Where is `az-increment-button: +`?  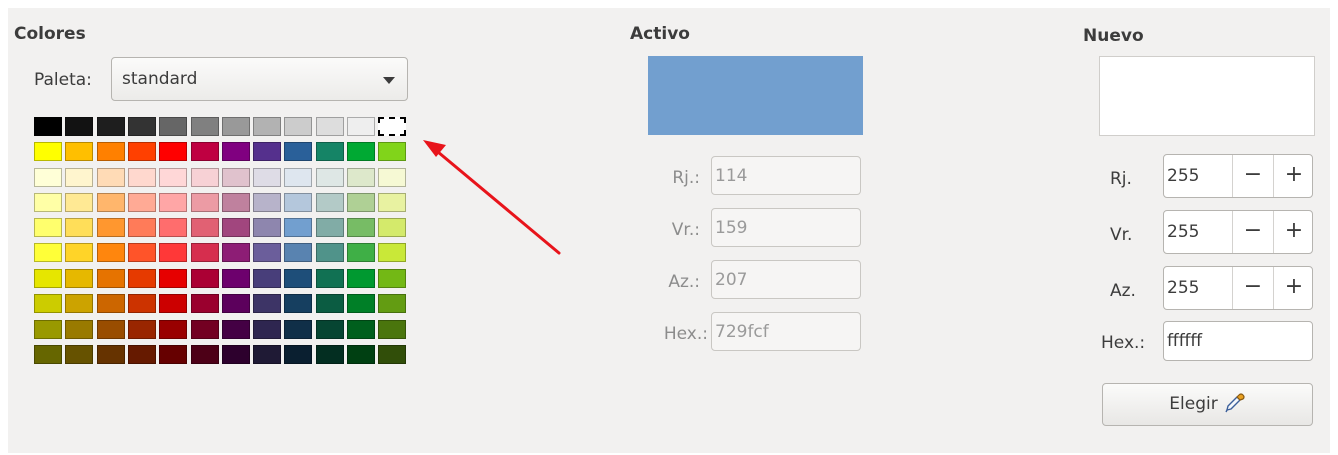 az-increment-button: + is located at coordinates (1292, 288).